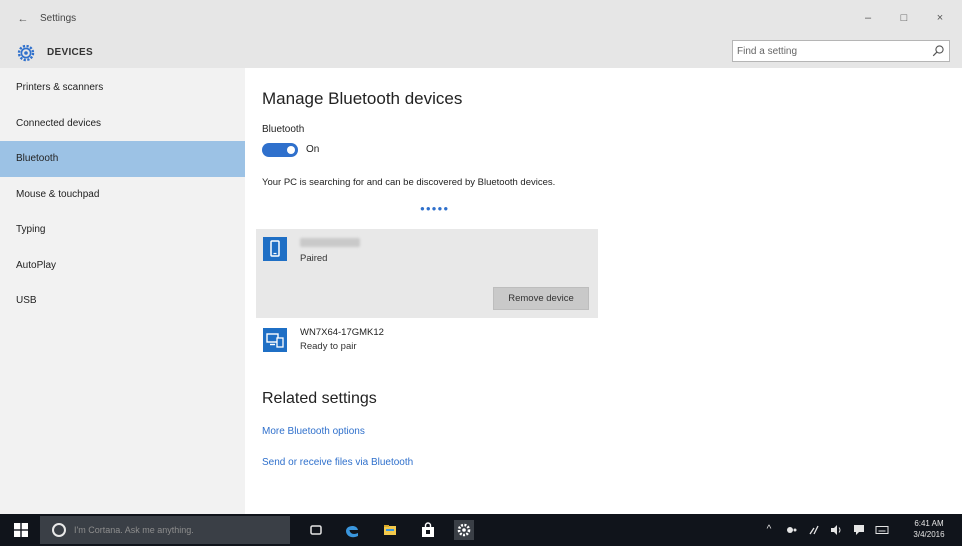  I want to click on bluetooth-tray-icon, so click(792, 530).